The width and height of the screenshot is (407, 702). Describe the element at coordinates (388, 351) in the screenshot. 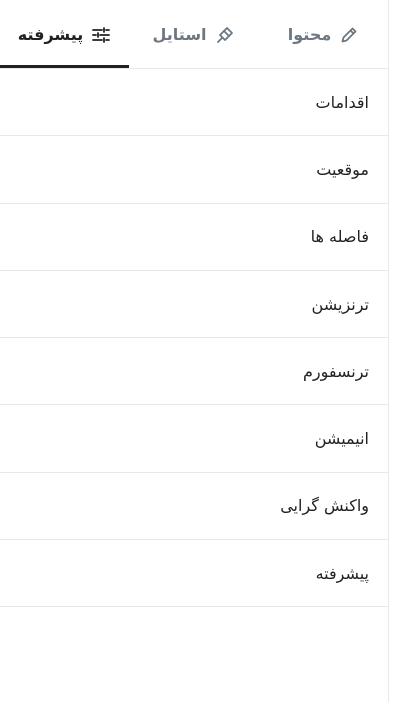

I see `panel-divider` at that location.